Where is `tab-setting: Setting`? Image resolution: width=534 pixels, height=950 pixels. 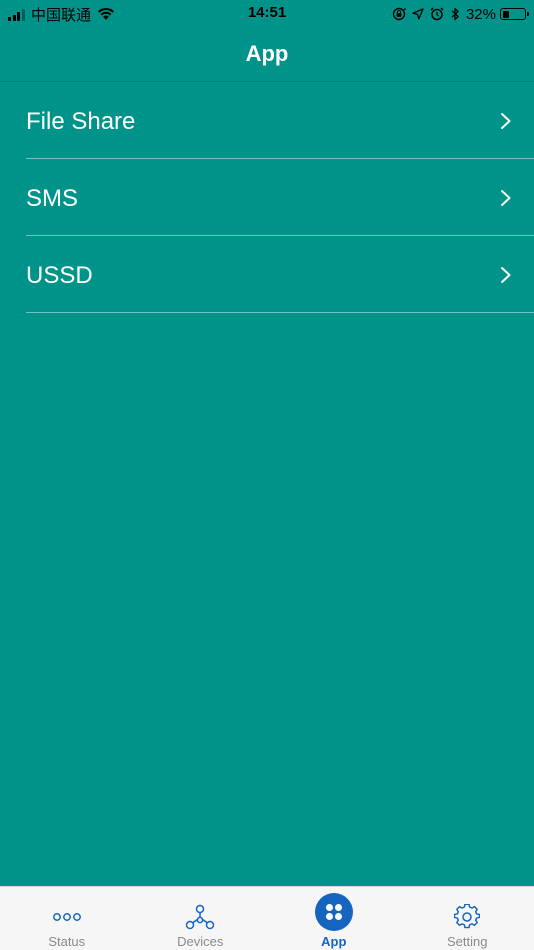 tab-setting: Setting is located at coordinates (467, 918).